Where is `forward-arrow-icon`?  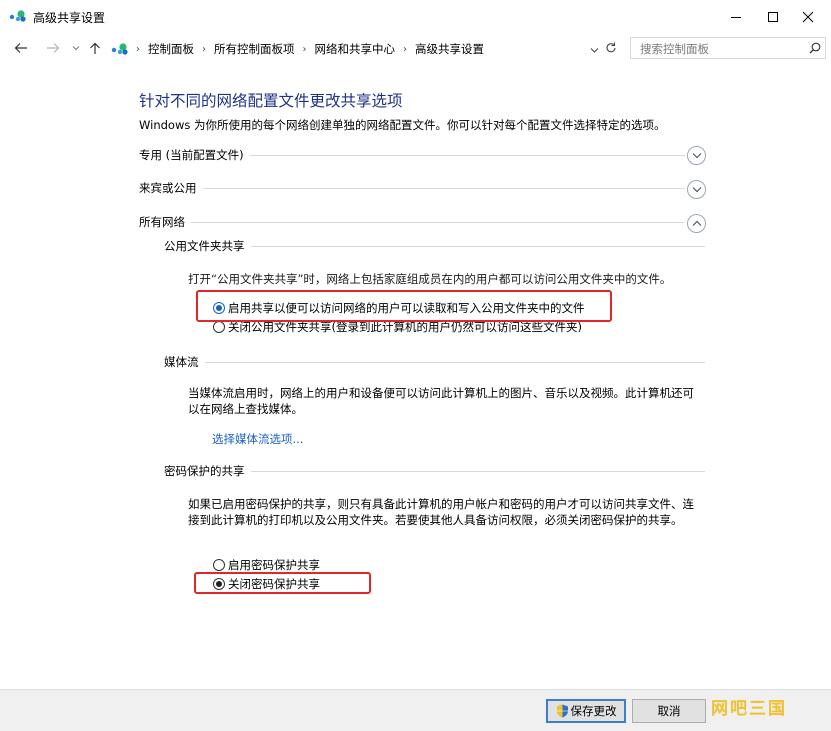 forward-arrow-icon is located at coordinates (53, 48).